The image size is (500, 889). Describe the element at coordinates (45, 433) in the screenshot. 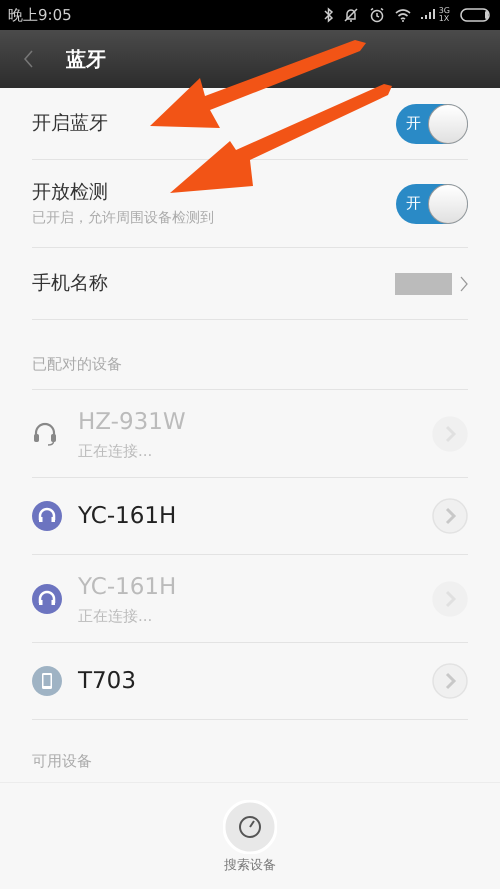

I see `headset-icon` at that location.